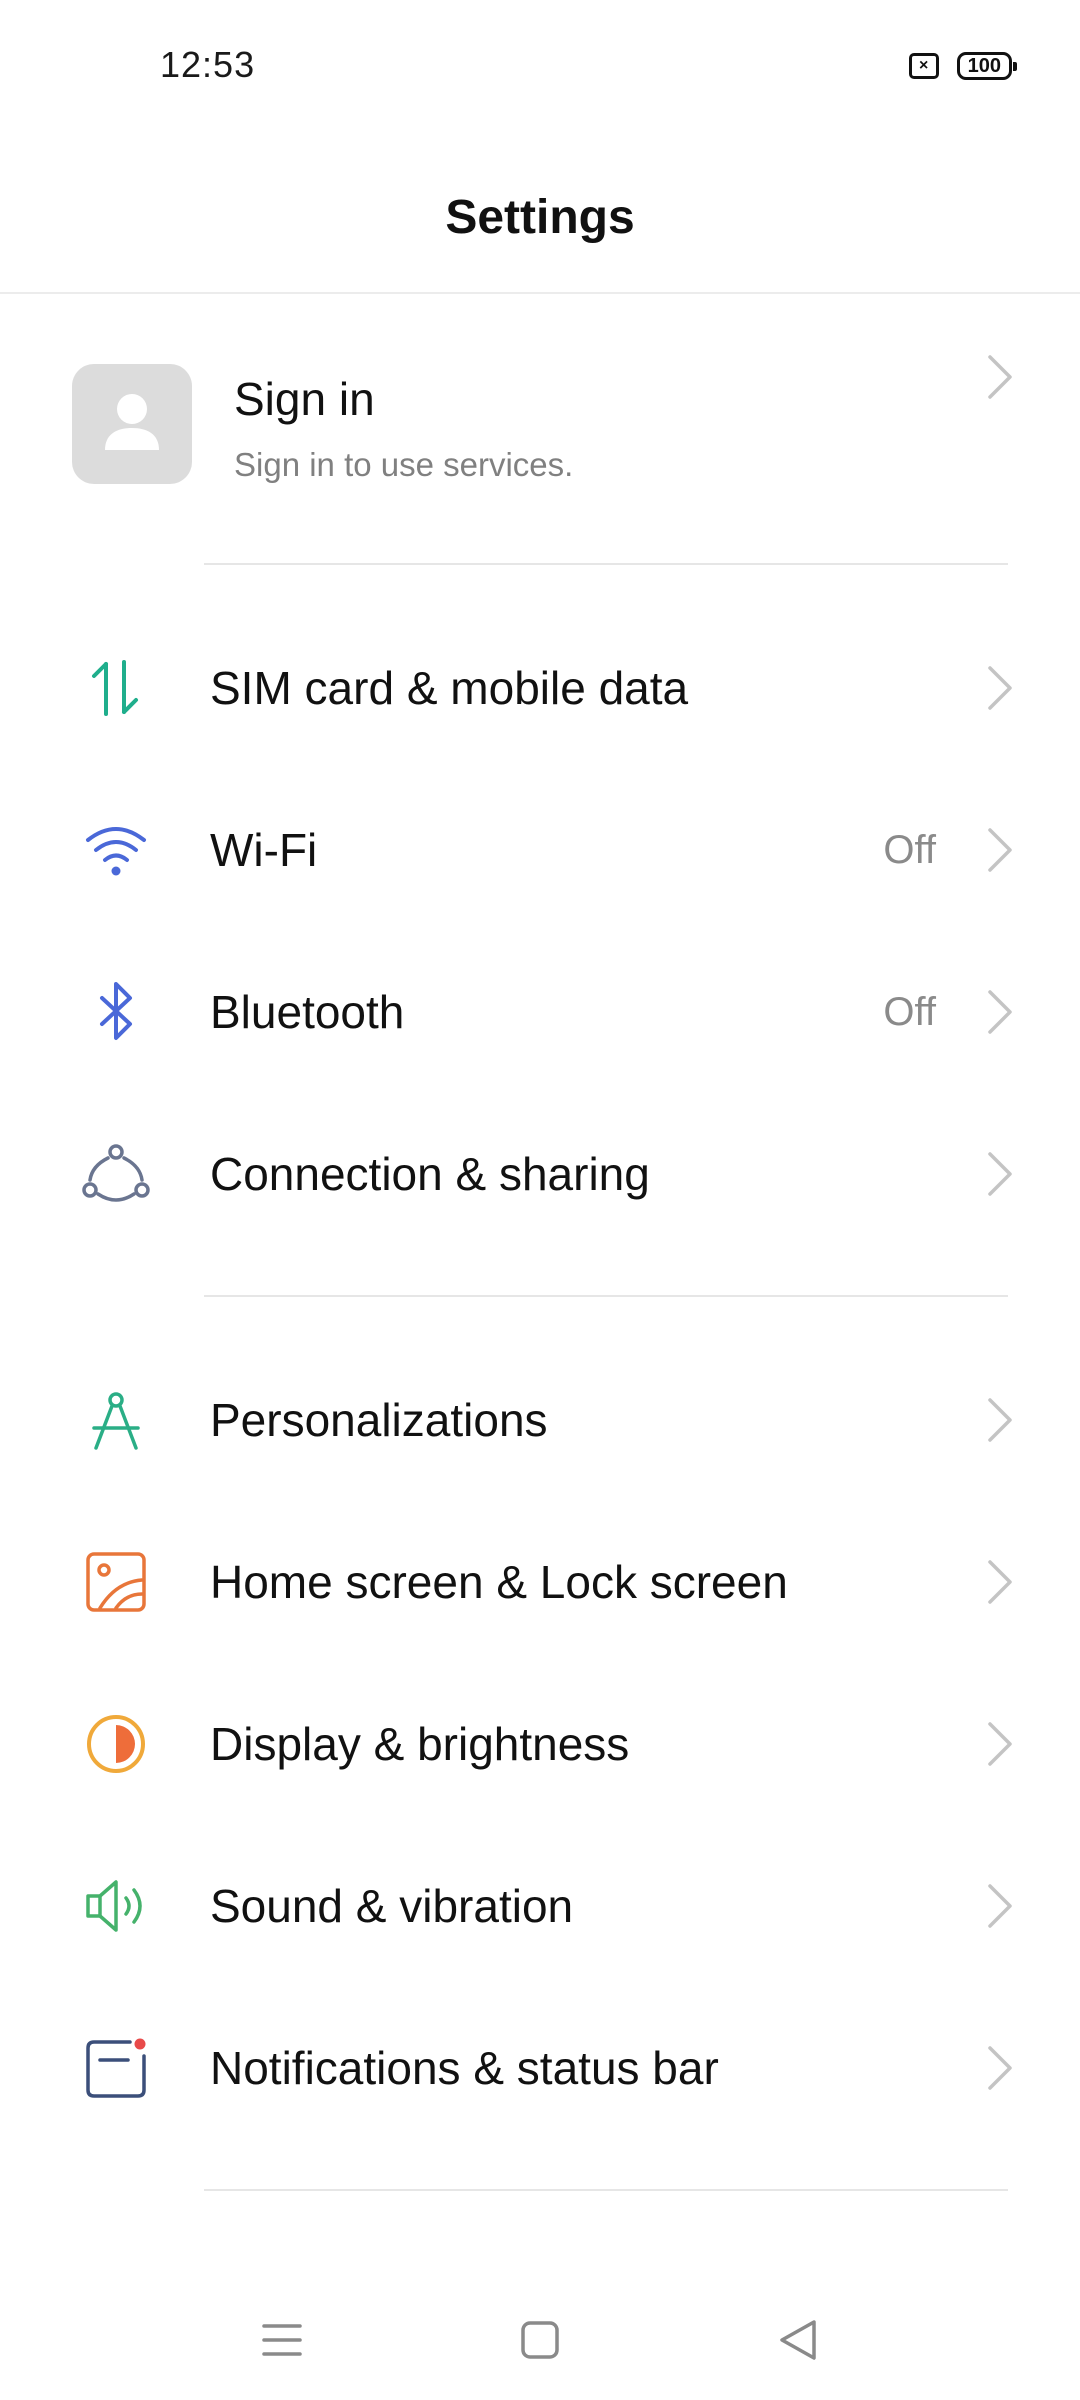 The height and width of the screenshot is (2400, 1080). I want to click on battery-level: 100, so click(984, 65).